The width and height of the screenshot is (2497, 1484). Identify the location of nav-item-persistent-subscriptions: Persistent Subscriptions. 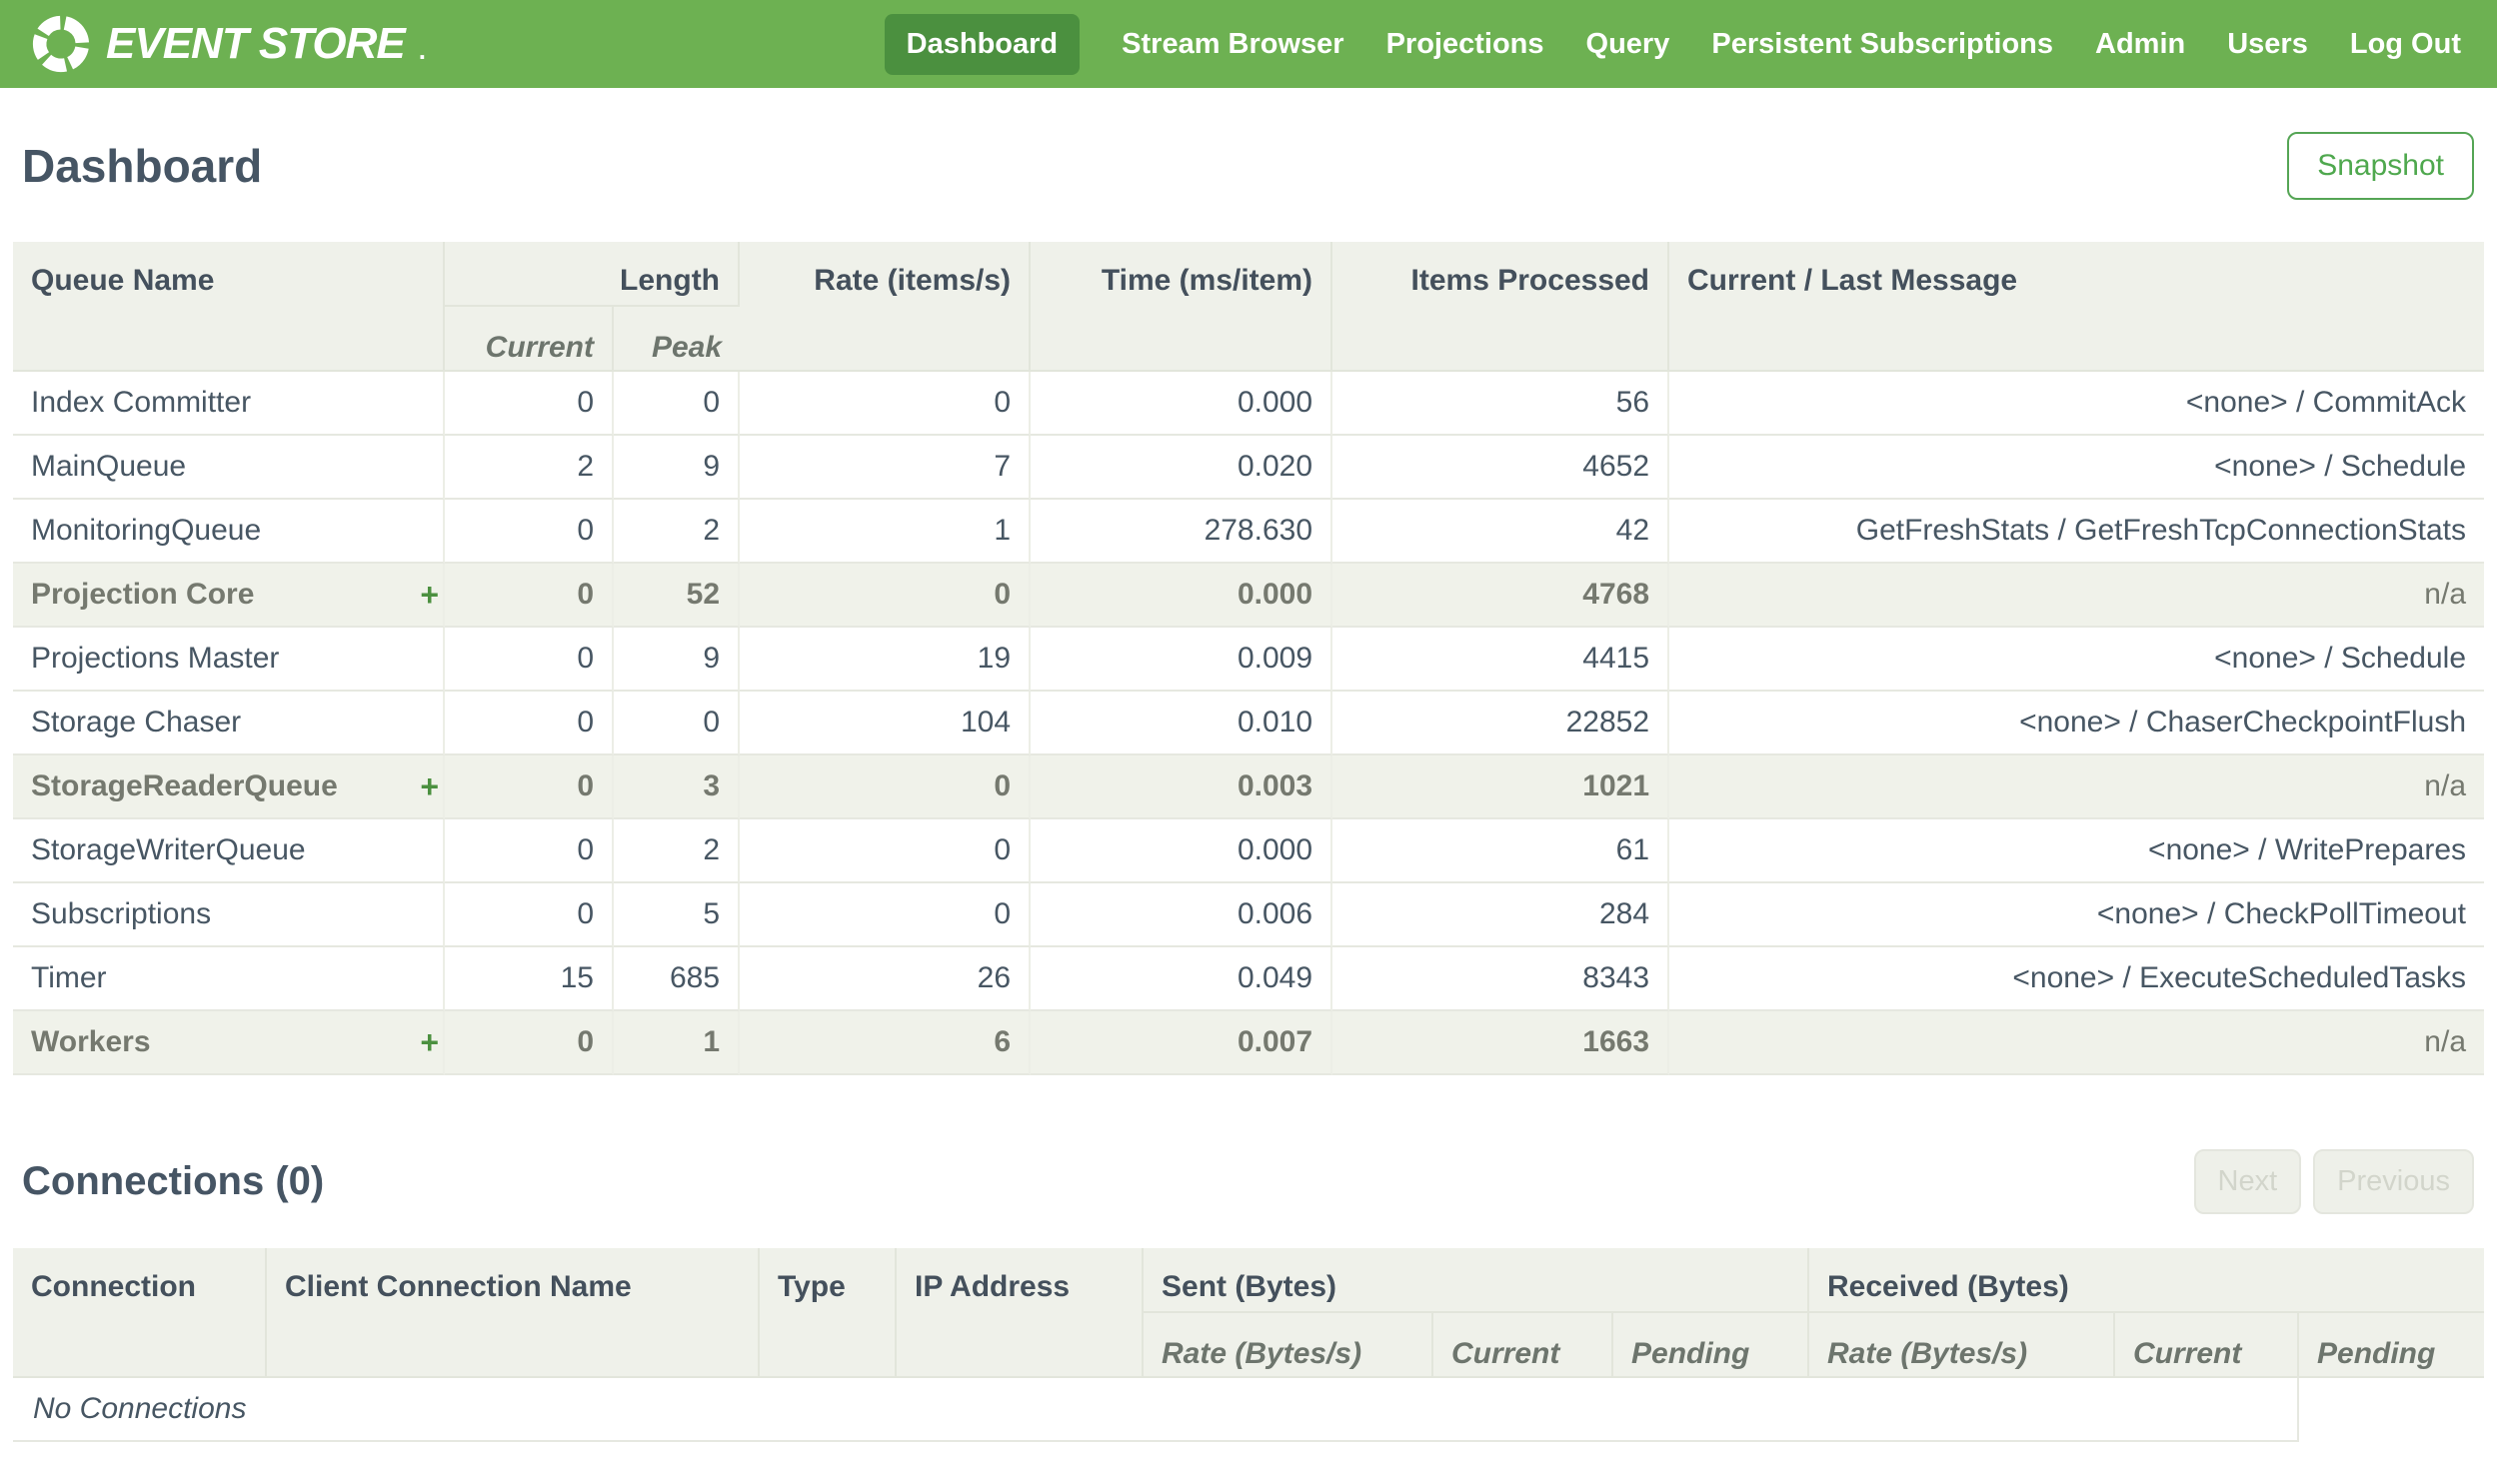
(1882, 44).